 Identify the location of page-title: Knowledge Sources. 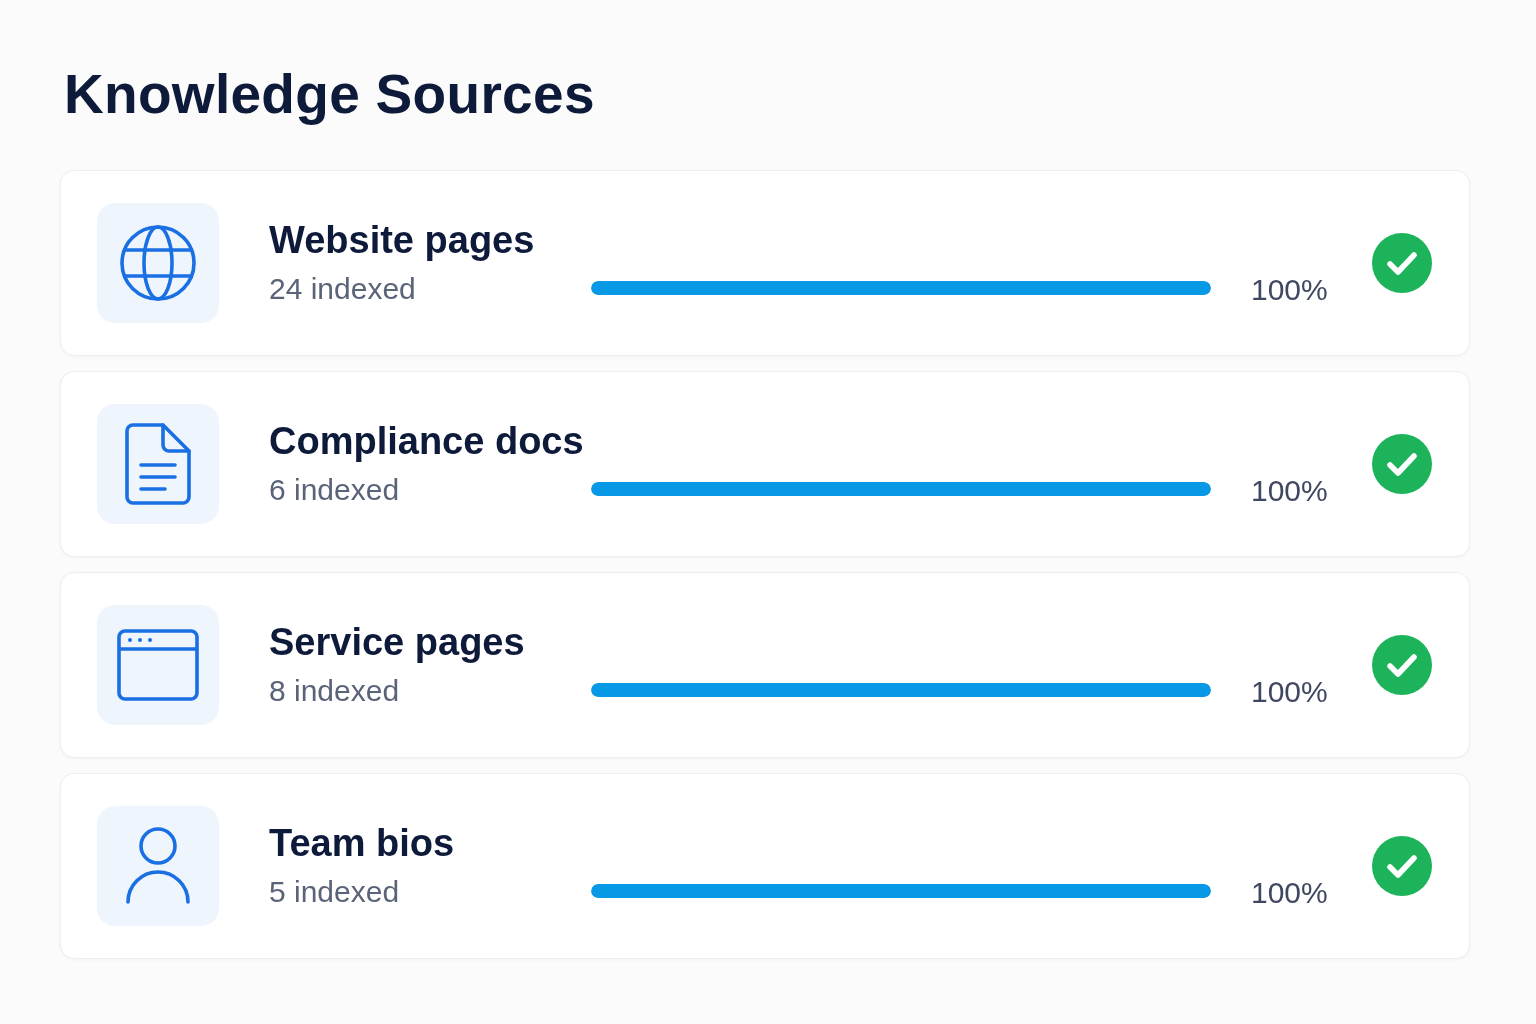
(329, 94).